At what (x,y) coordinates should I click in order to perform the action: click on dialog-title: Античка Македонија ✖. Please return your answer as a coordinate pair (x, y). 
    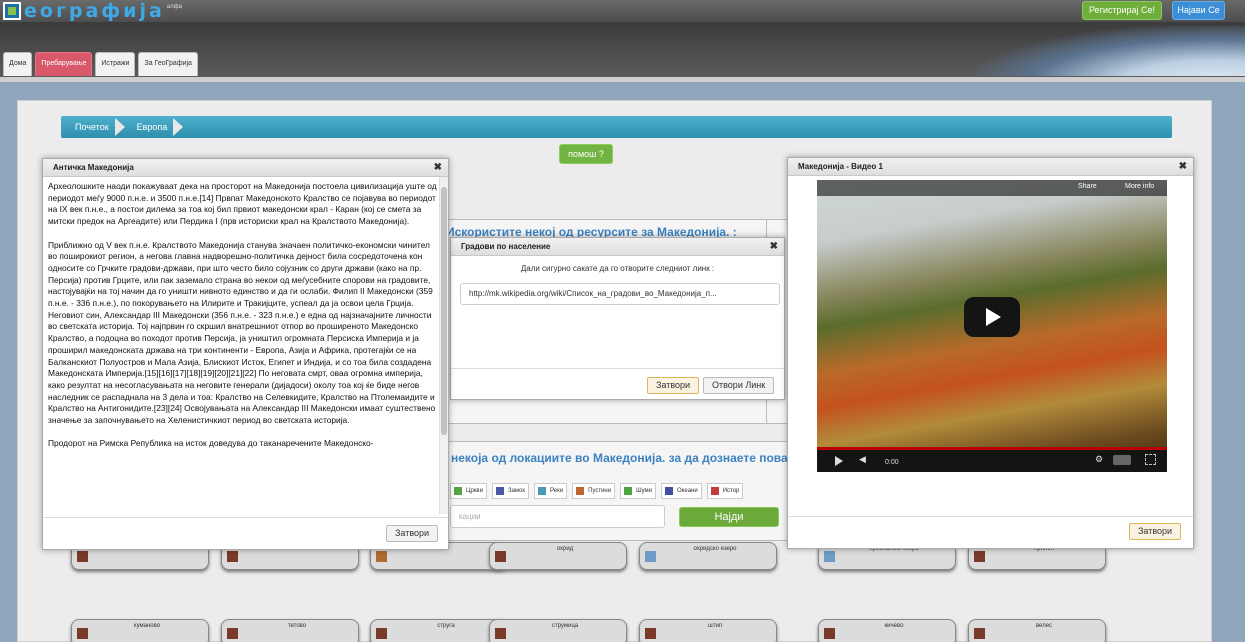
    Looking at the image, I should click on (245, 168).